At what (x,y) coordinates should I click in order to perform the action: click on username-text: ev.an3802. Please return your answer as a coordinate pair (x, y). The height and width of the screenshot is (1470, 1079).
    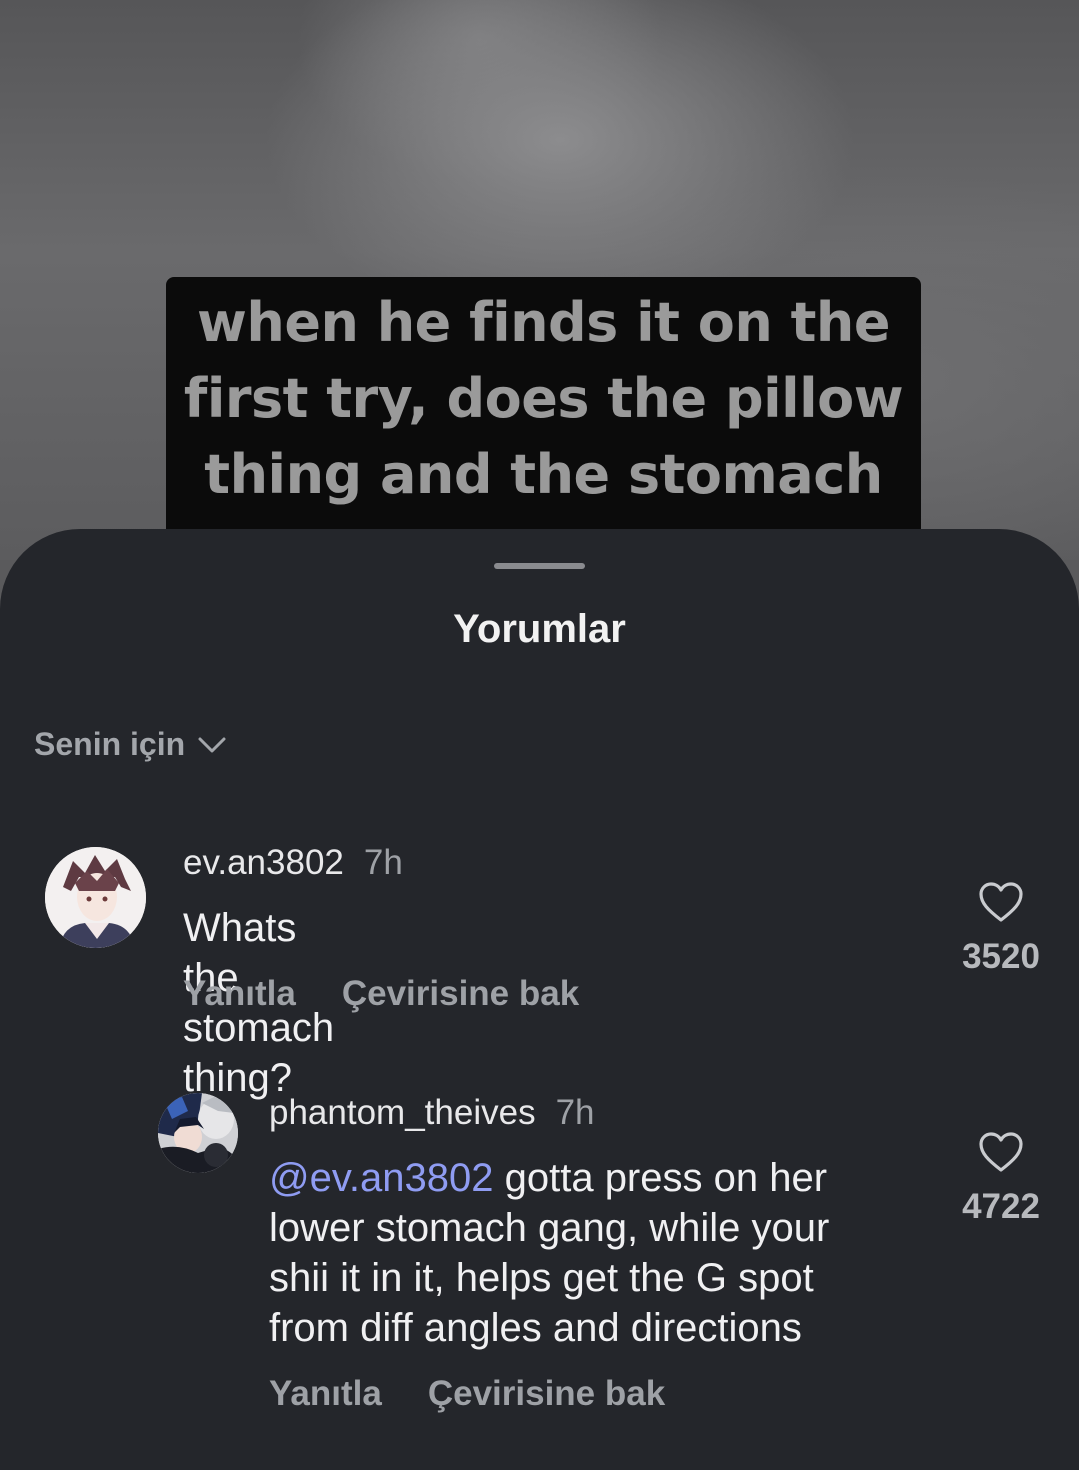
    Looking at the image, I should click on (263, 862).